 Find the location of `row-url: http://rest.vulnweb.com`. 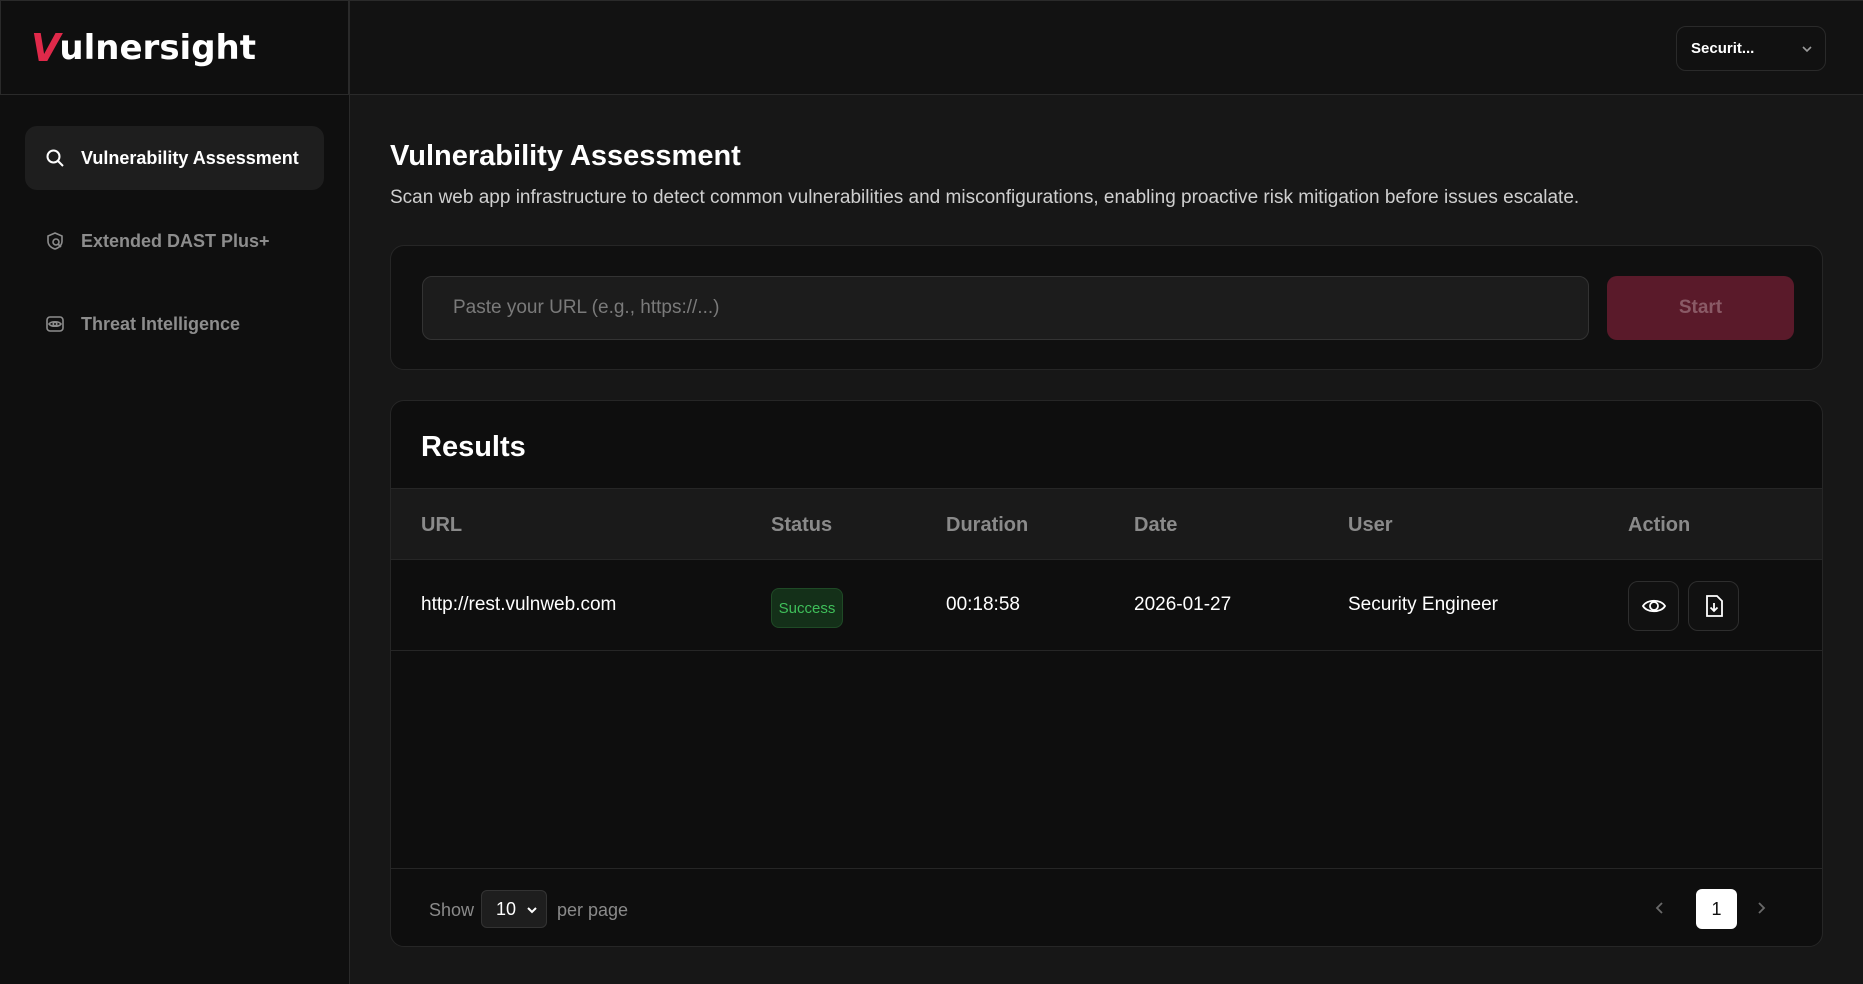

row-url: http://rest.vulnweb.com is located at coordinates (518, 605).